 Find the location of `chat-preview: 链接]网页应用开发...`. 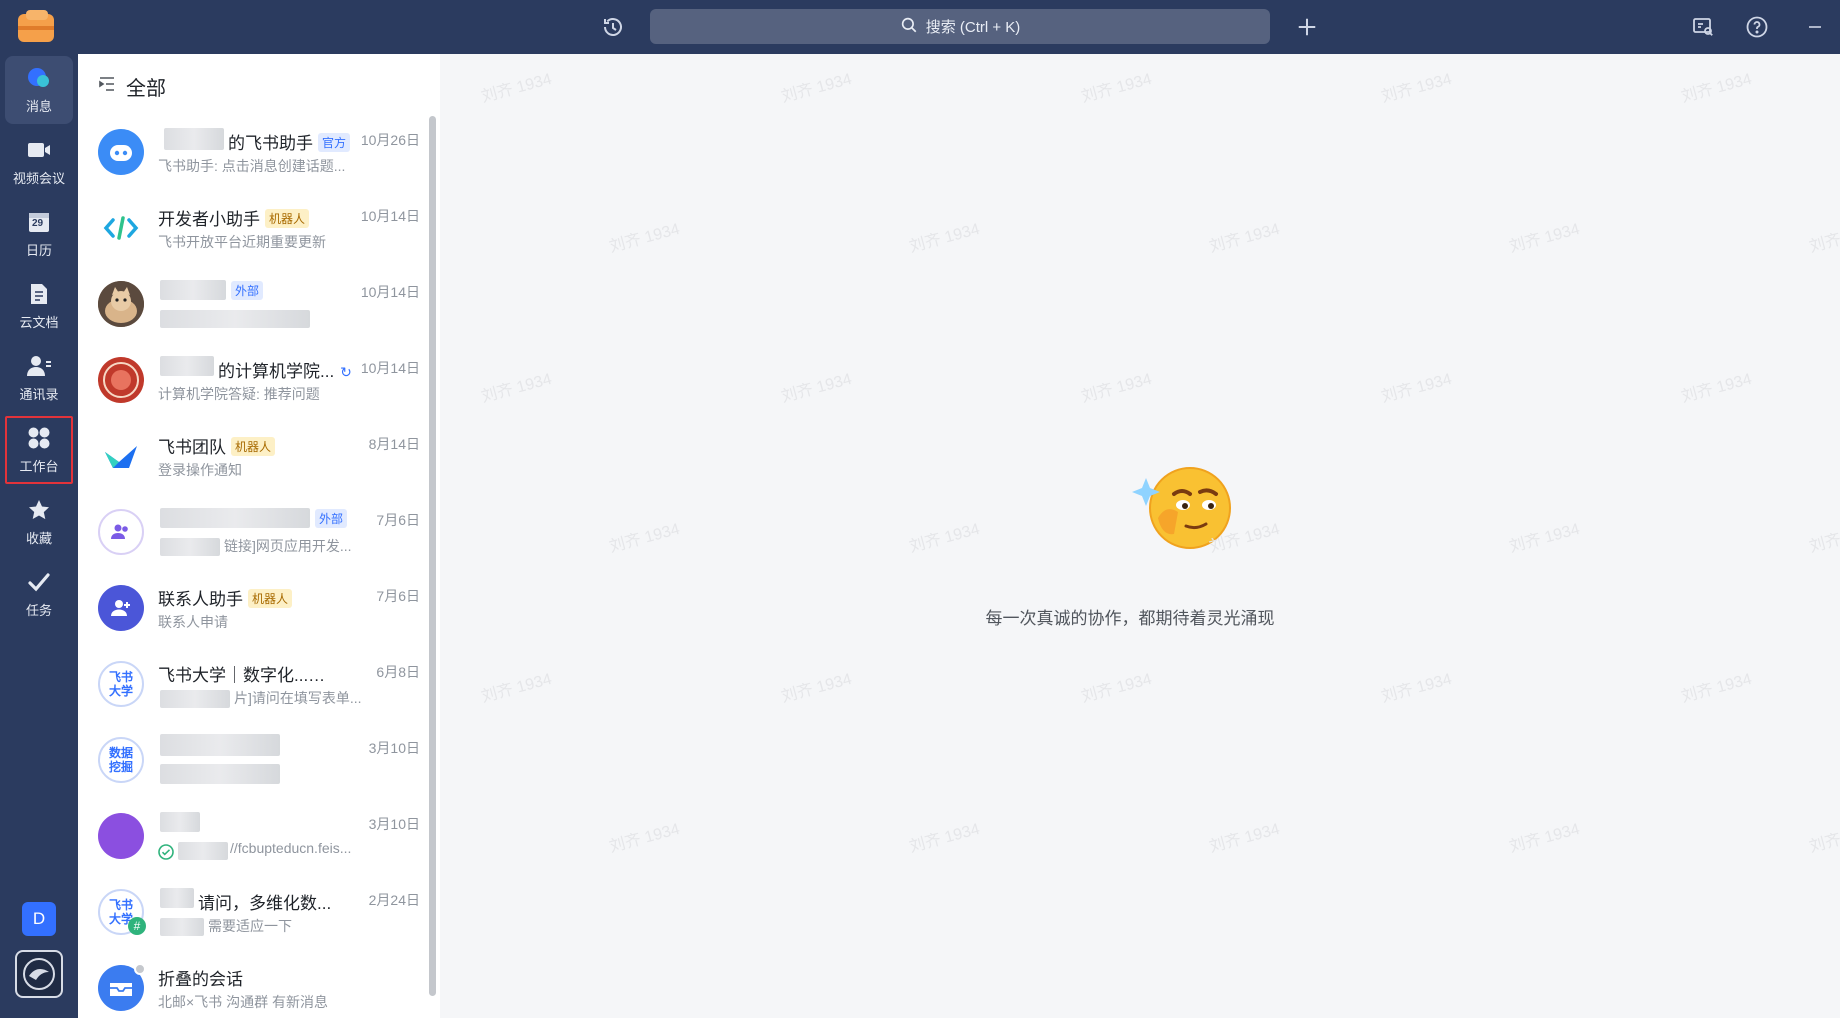

chat-preview: 链接]网页应用开发... is located at coordinates (288, 546).